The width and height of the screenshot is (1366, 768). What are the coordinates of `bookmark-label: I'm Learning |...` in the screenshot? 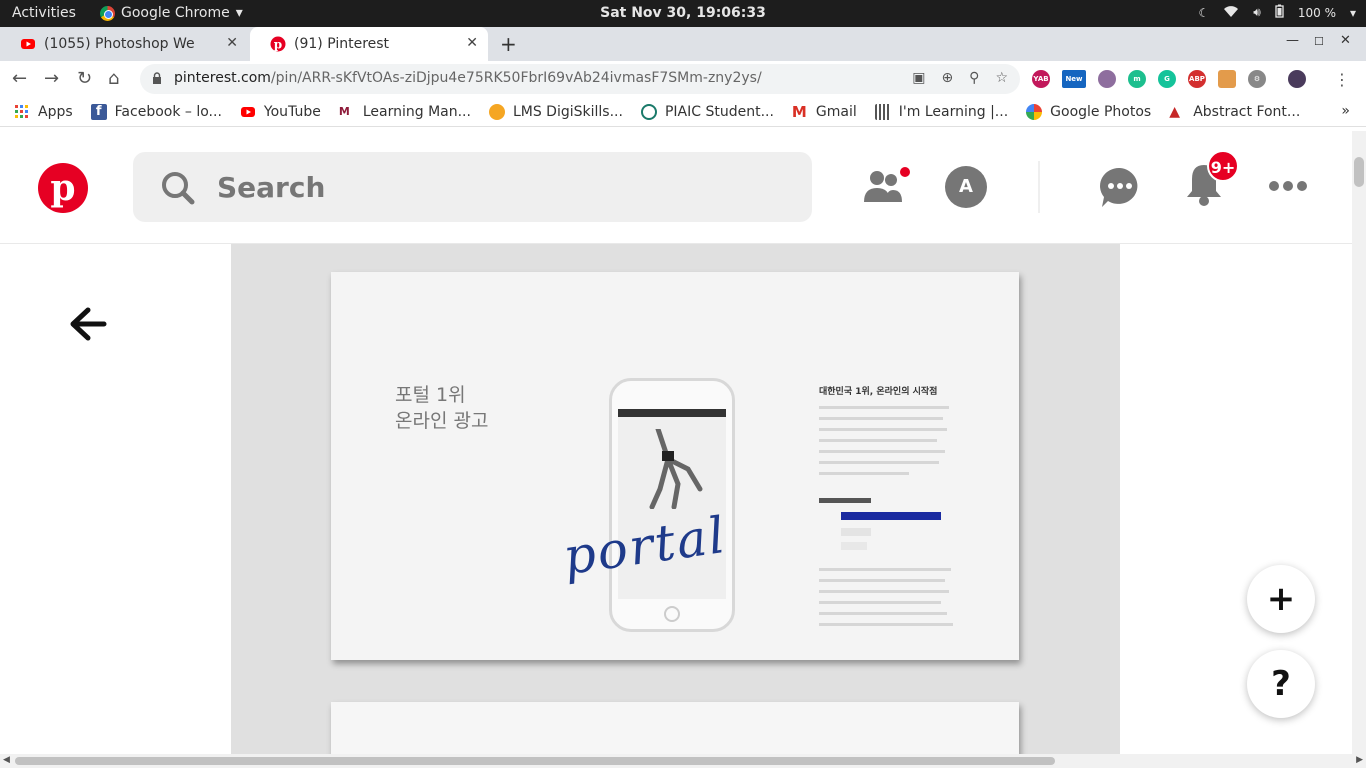 It's located at (953, 111).